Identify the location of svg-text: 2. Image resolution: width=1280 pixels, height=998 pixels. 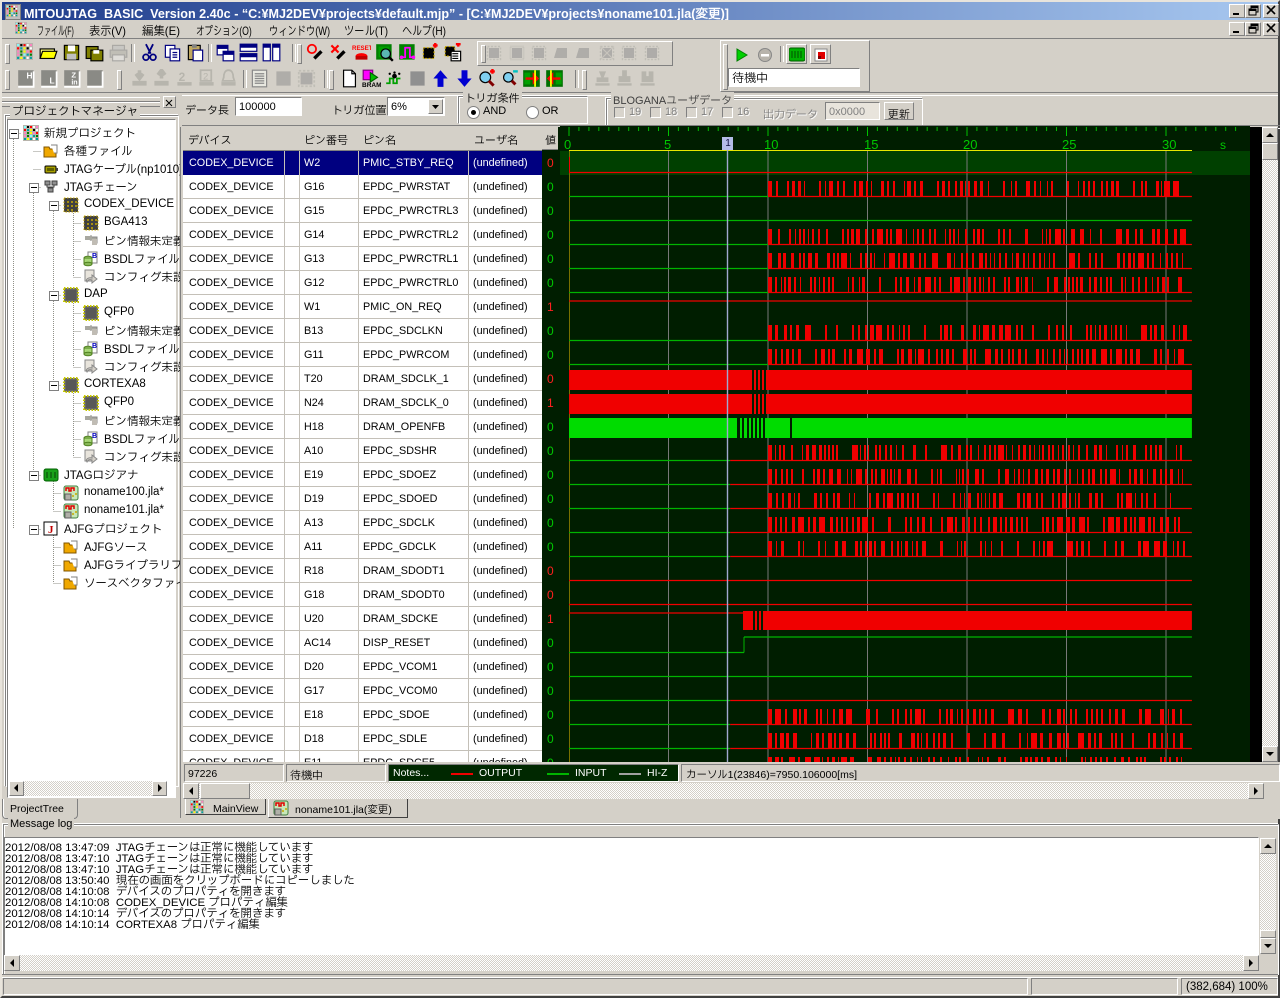
(205, 77).